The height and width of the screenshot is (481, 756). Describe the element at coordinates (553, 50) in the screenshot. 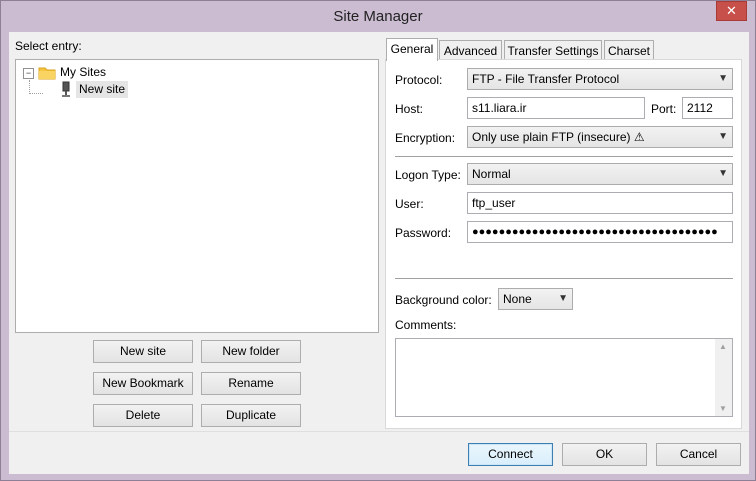

I see `tab-transfer-settings: Transfer Settings` at that location.